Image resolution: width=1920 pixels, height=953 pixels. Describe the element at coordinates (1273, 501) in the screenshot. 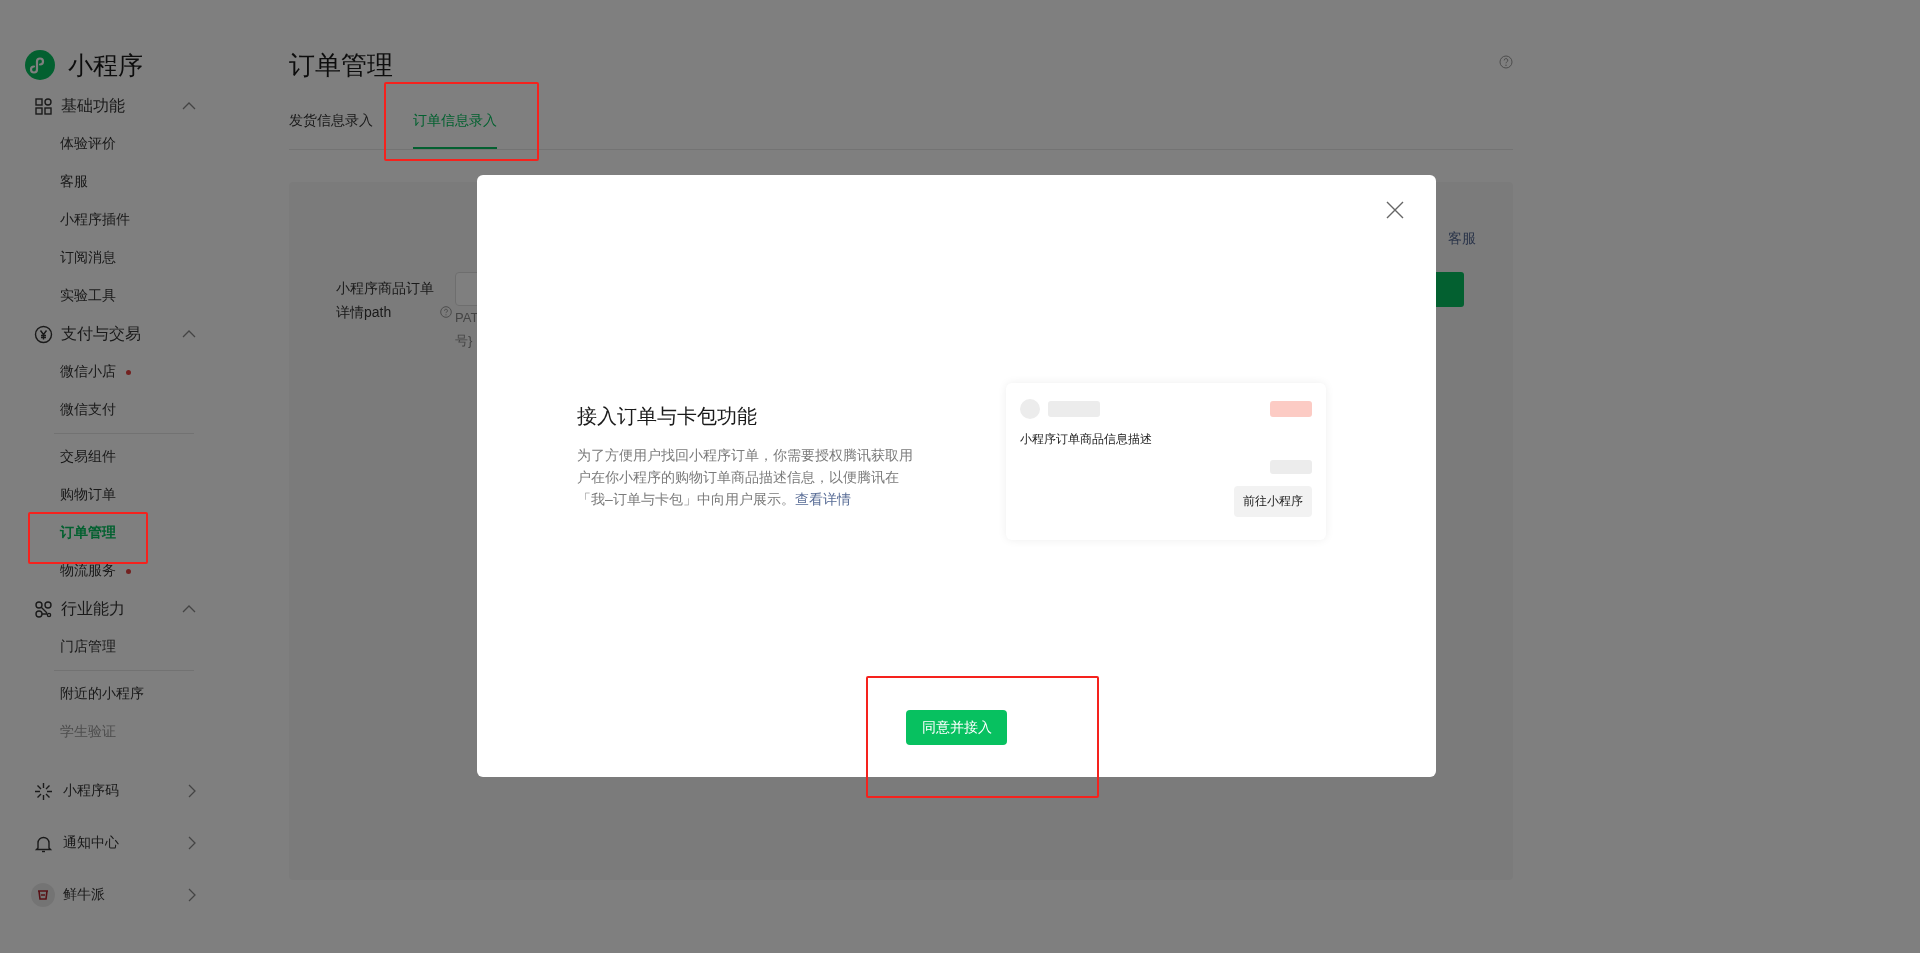

I see `open-miniprogram-button: 前往小程序` at that location.